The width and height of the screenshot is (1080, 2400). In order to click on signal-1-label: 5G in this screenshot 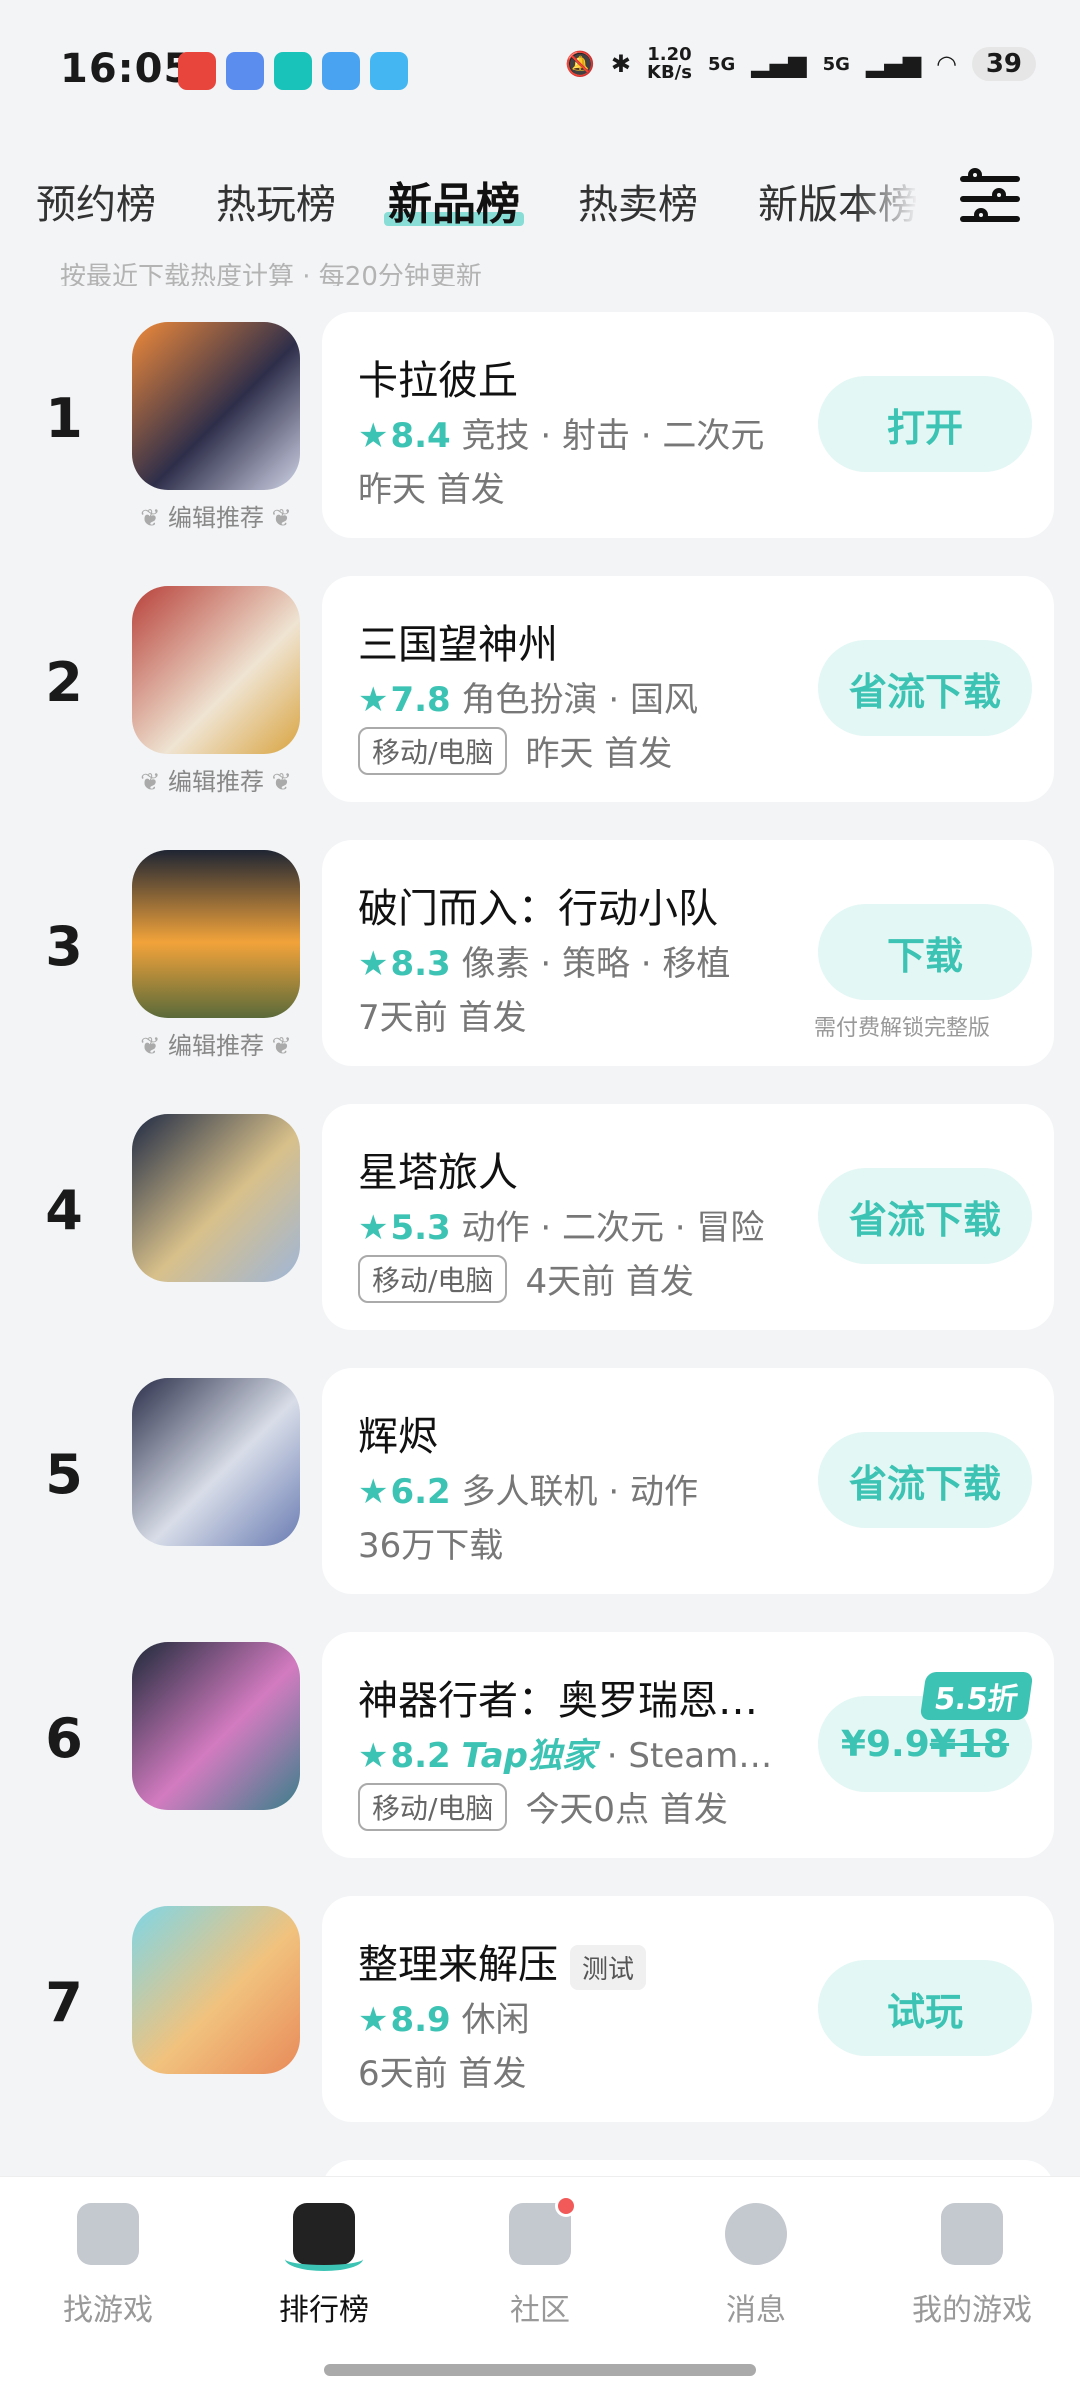, I will do `click(721, 64)`.